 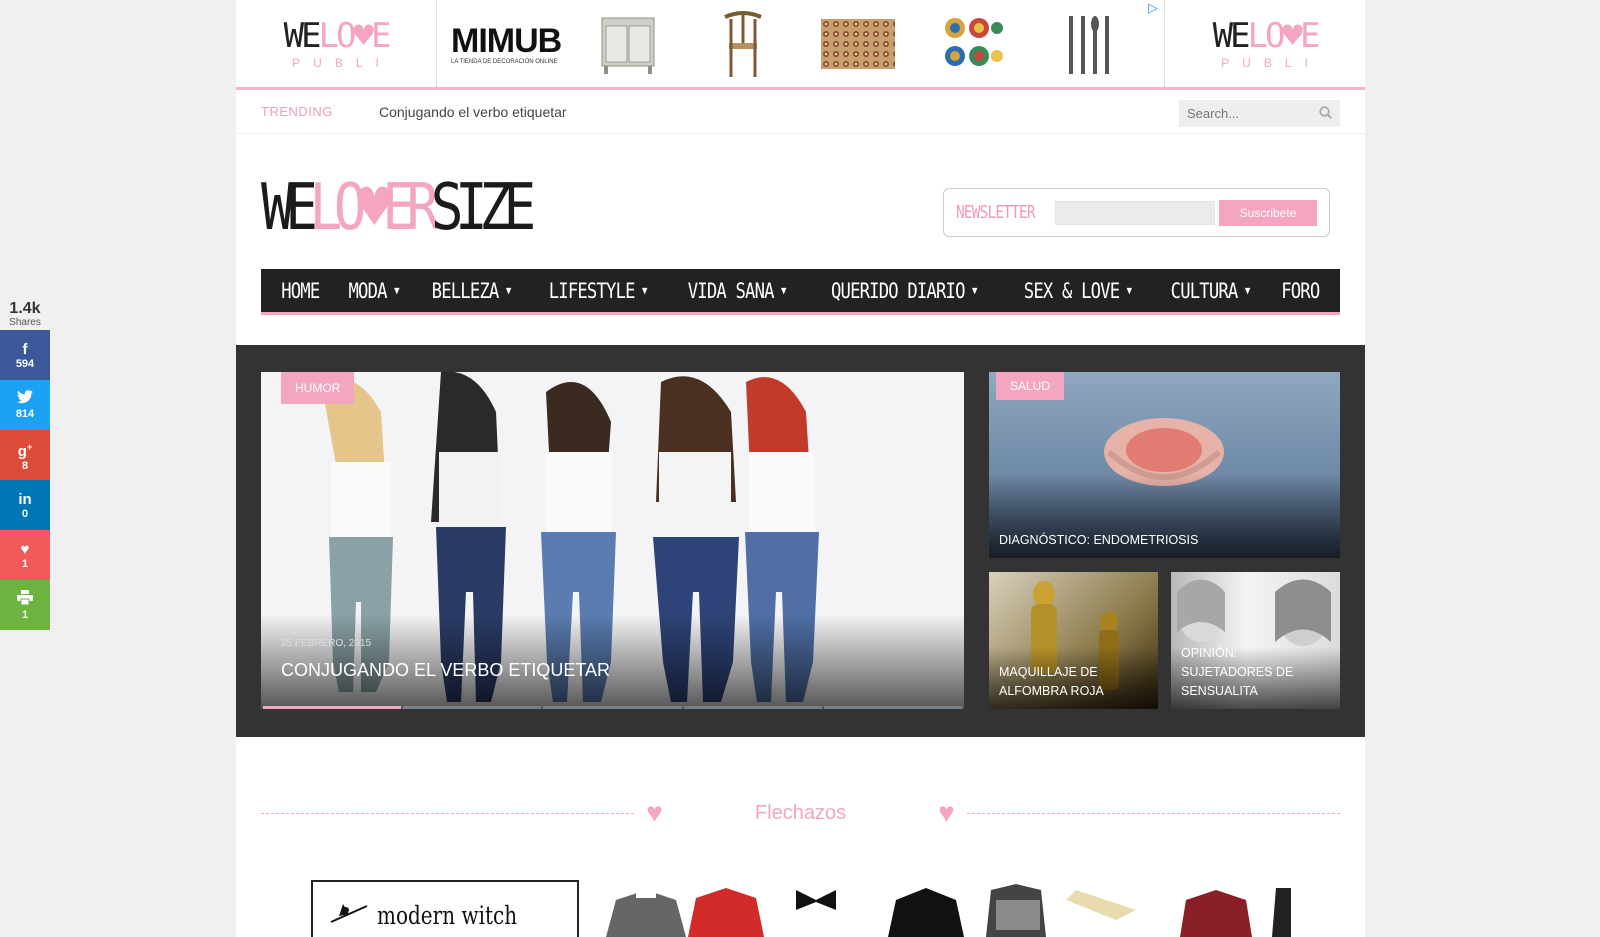 I want to click on nav-label: HOME, so click(x=300, y=290).